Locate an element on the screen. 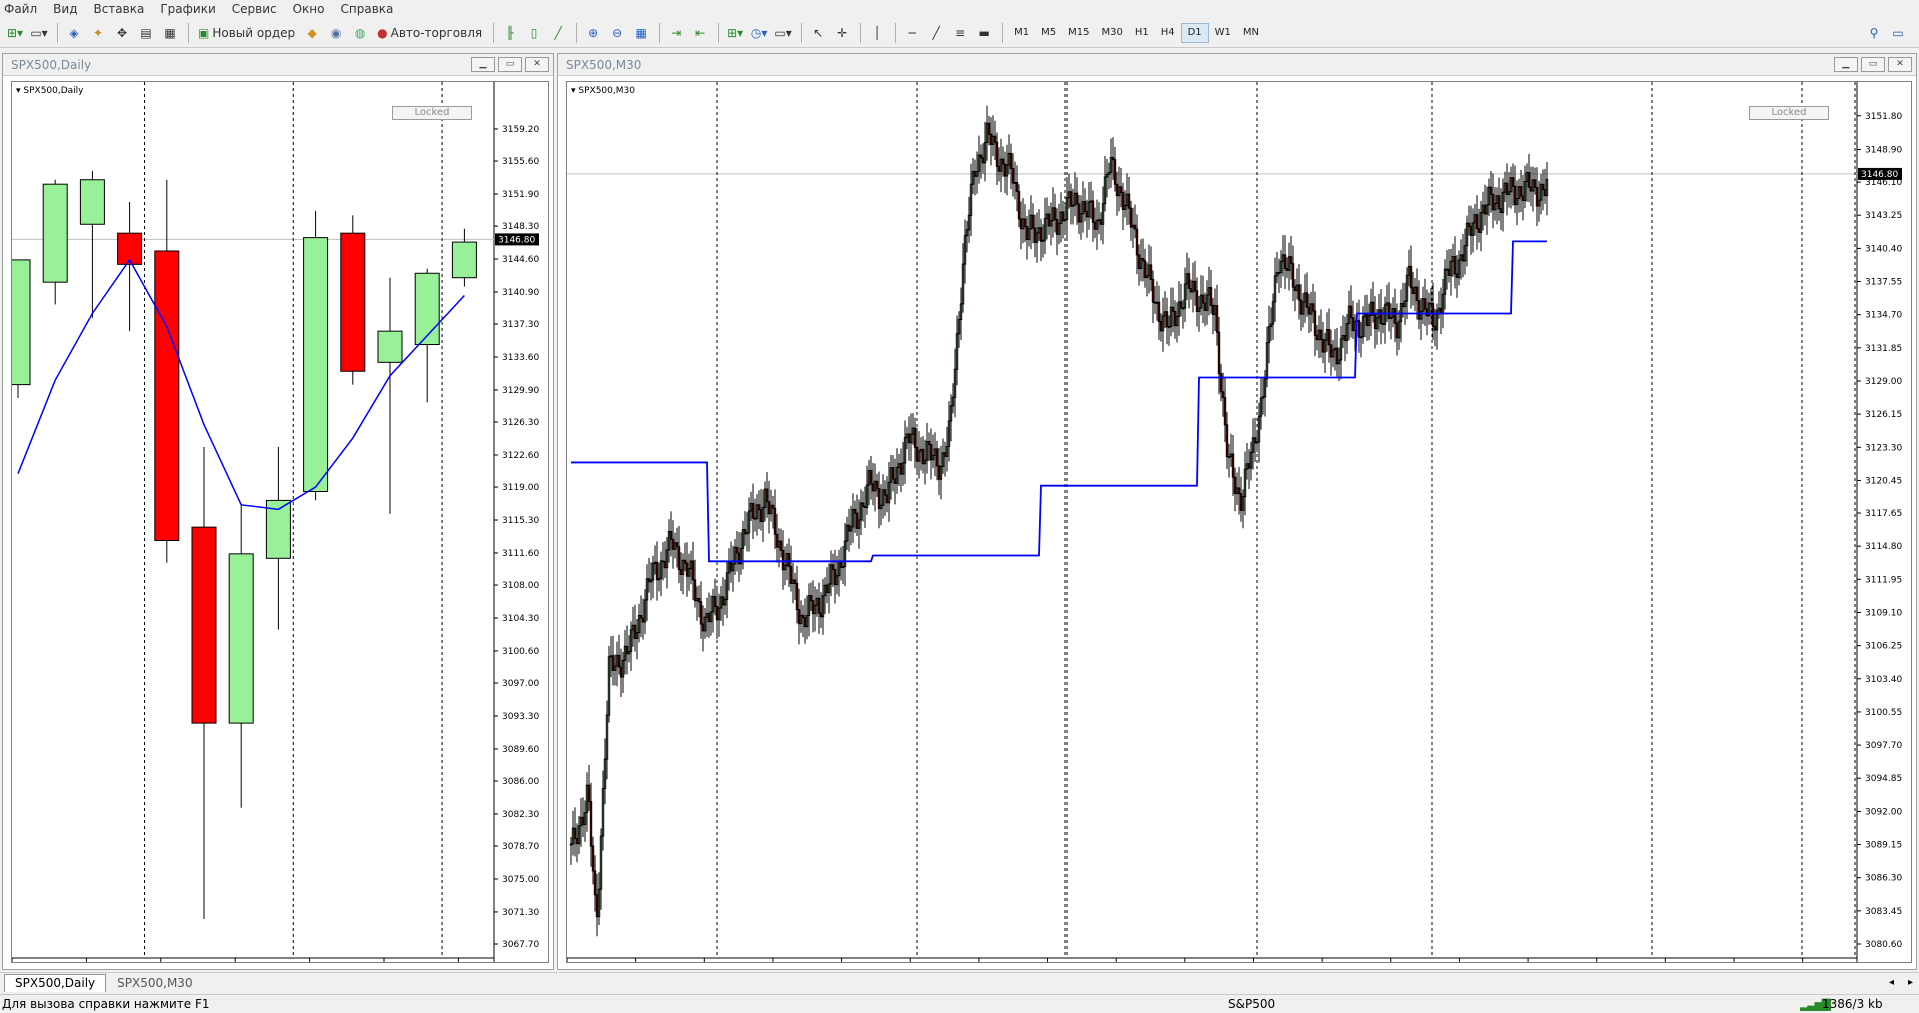 This screenshot has width=1919, height=1013. bar-chart-icon: ╟ is located at coordinates (510, 33).